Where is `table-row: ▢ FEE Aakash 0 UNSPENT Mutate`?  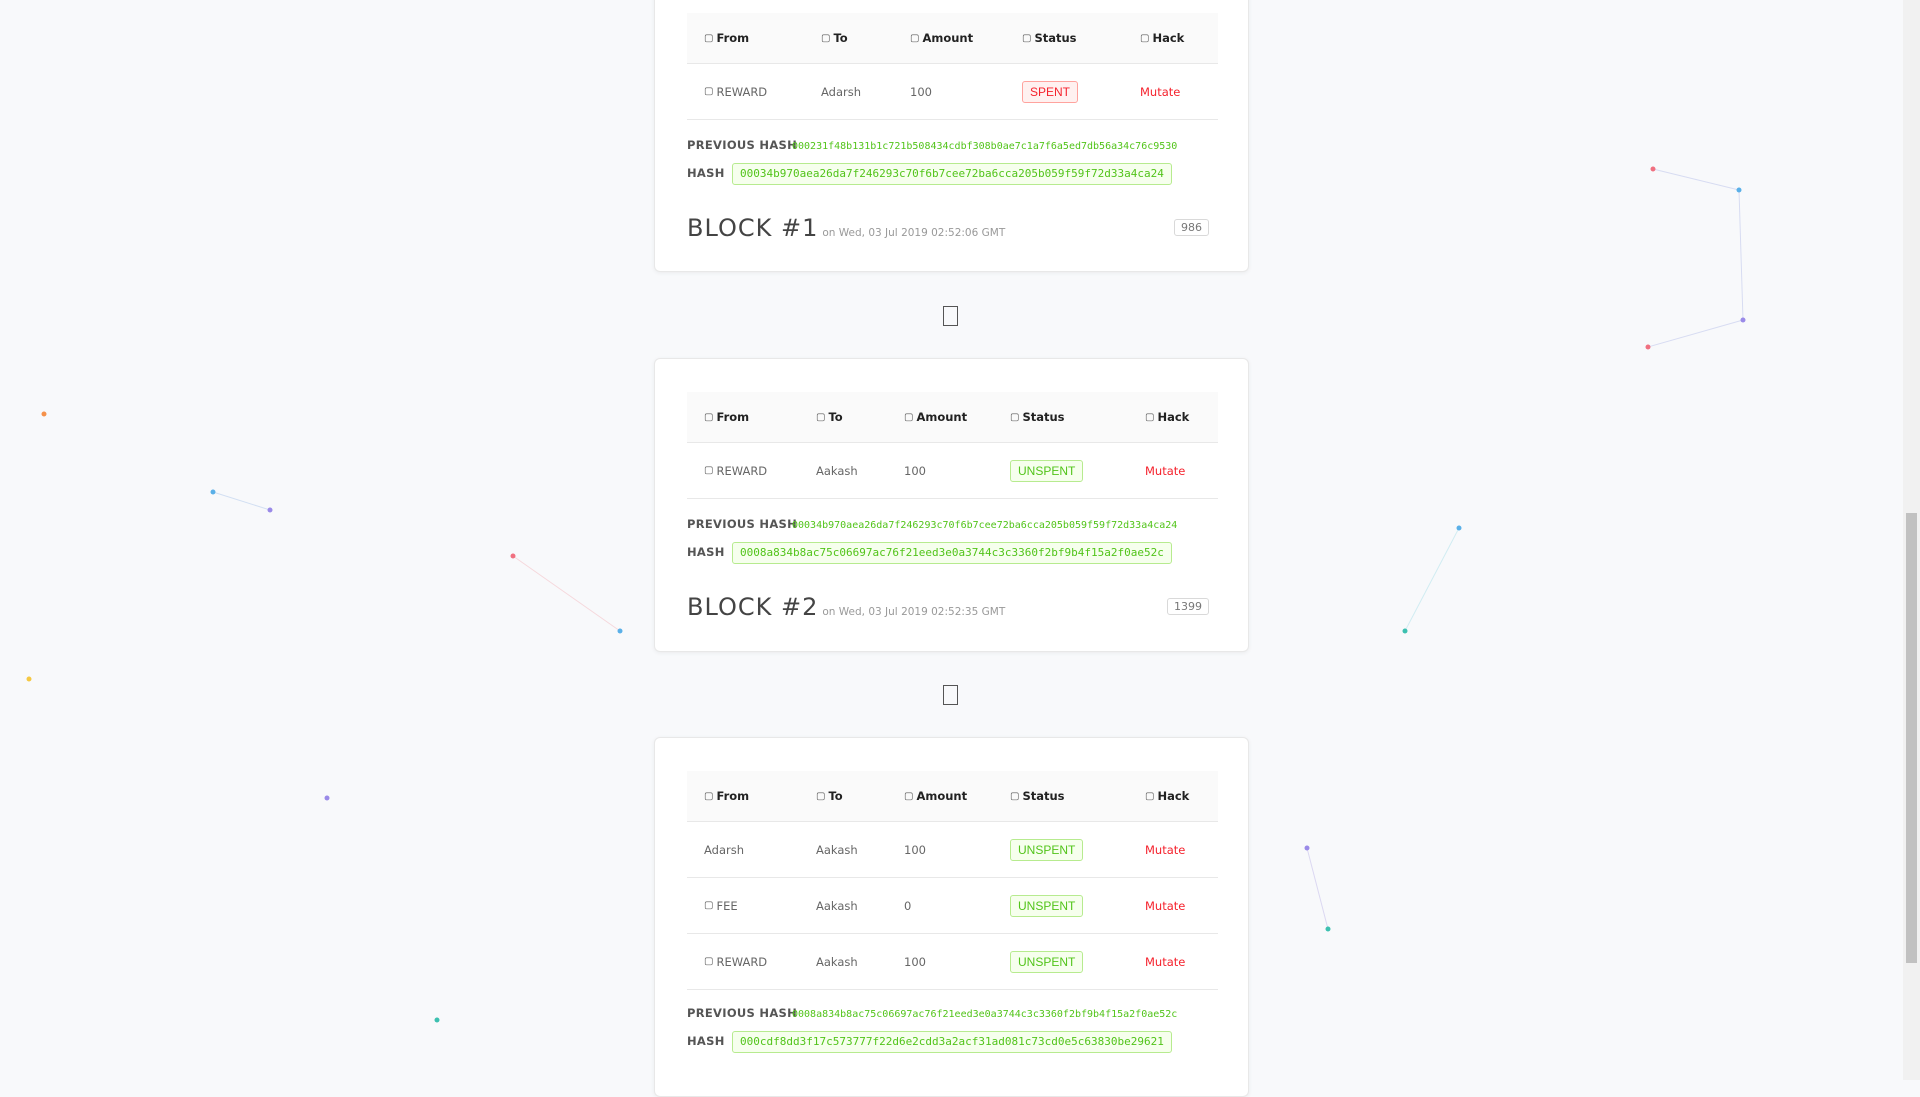
table-row: ▢ FEE Aakash 0 UNSPENT Mutate is located at coordinates (952, 906).